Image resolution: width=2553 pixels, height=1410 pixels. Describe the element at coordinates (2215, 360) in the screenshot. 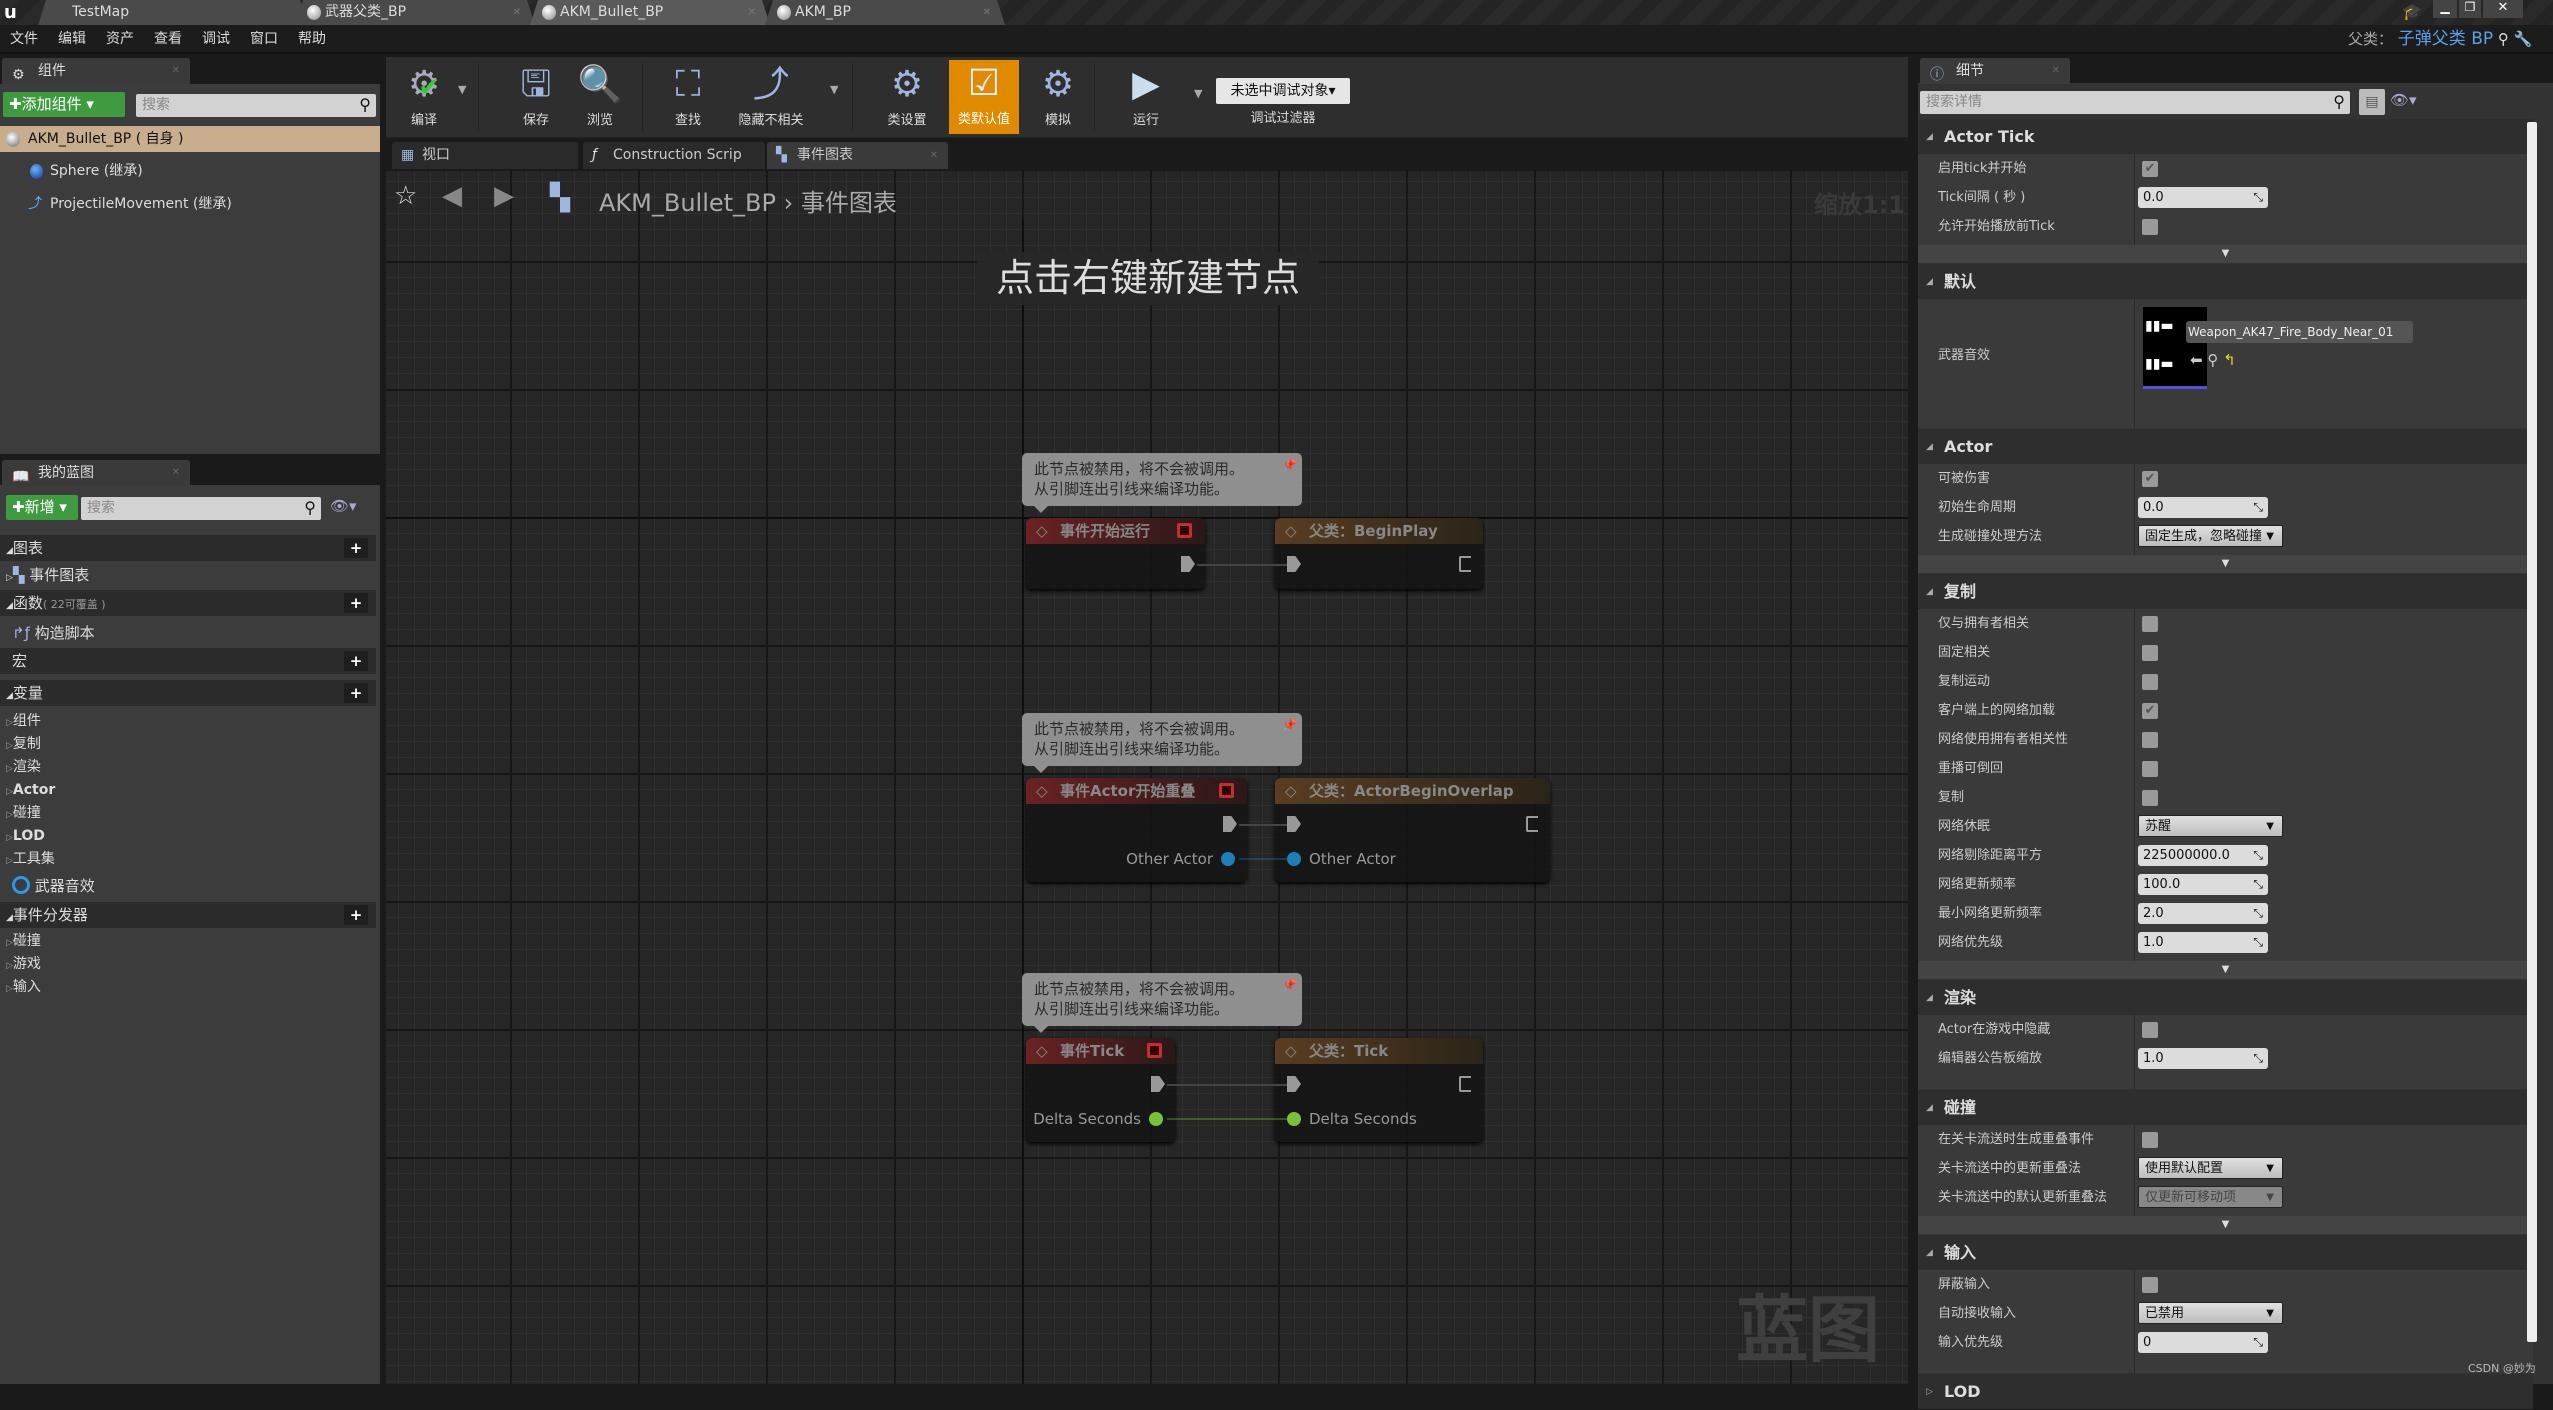

I see `browse-search-icon: ⚲` at that location.